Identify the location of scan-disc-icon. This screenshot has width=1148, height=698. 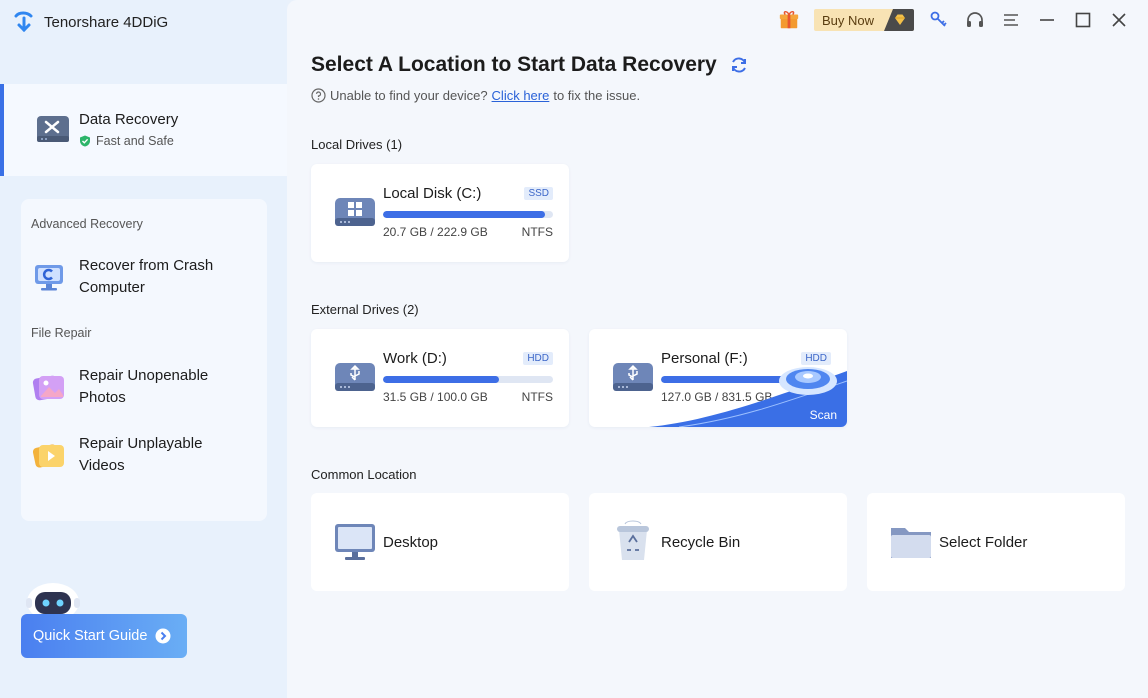
(808, 381).